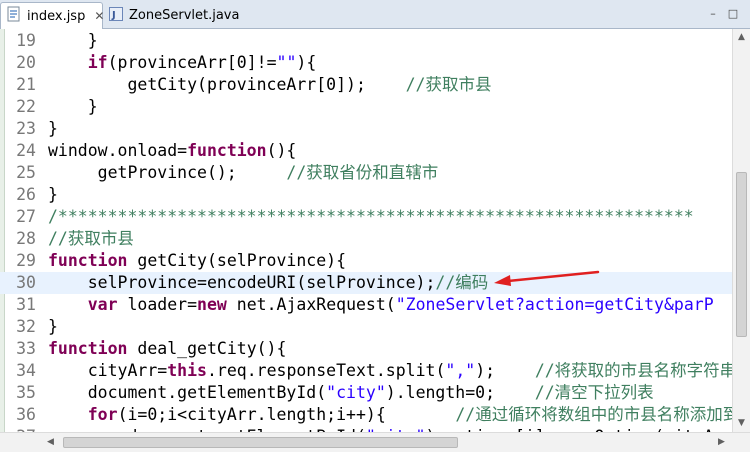  Describe the element at coordinates (366, 261) in the screenshot. I see `code-line: 29 function getCity(selProvince){` at that location.